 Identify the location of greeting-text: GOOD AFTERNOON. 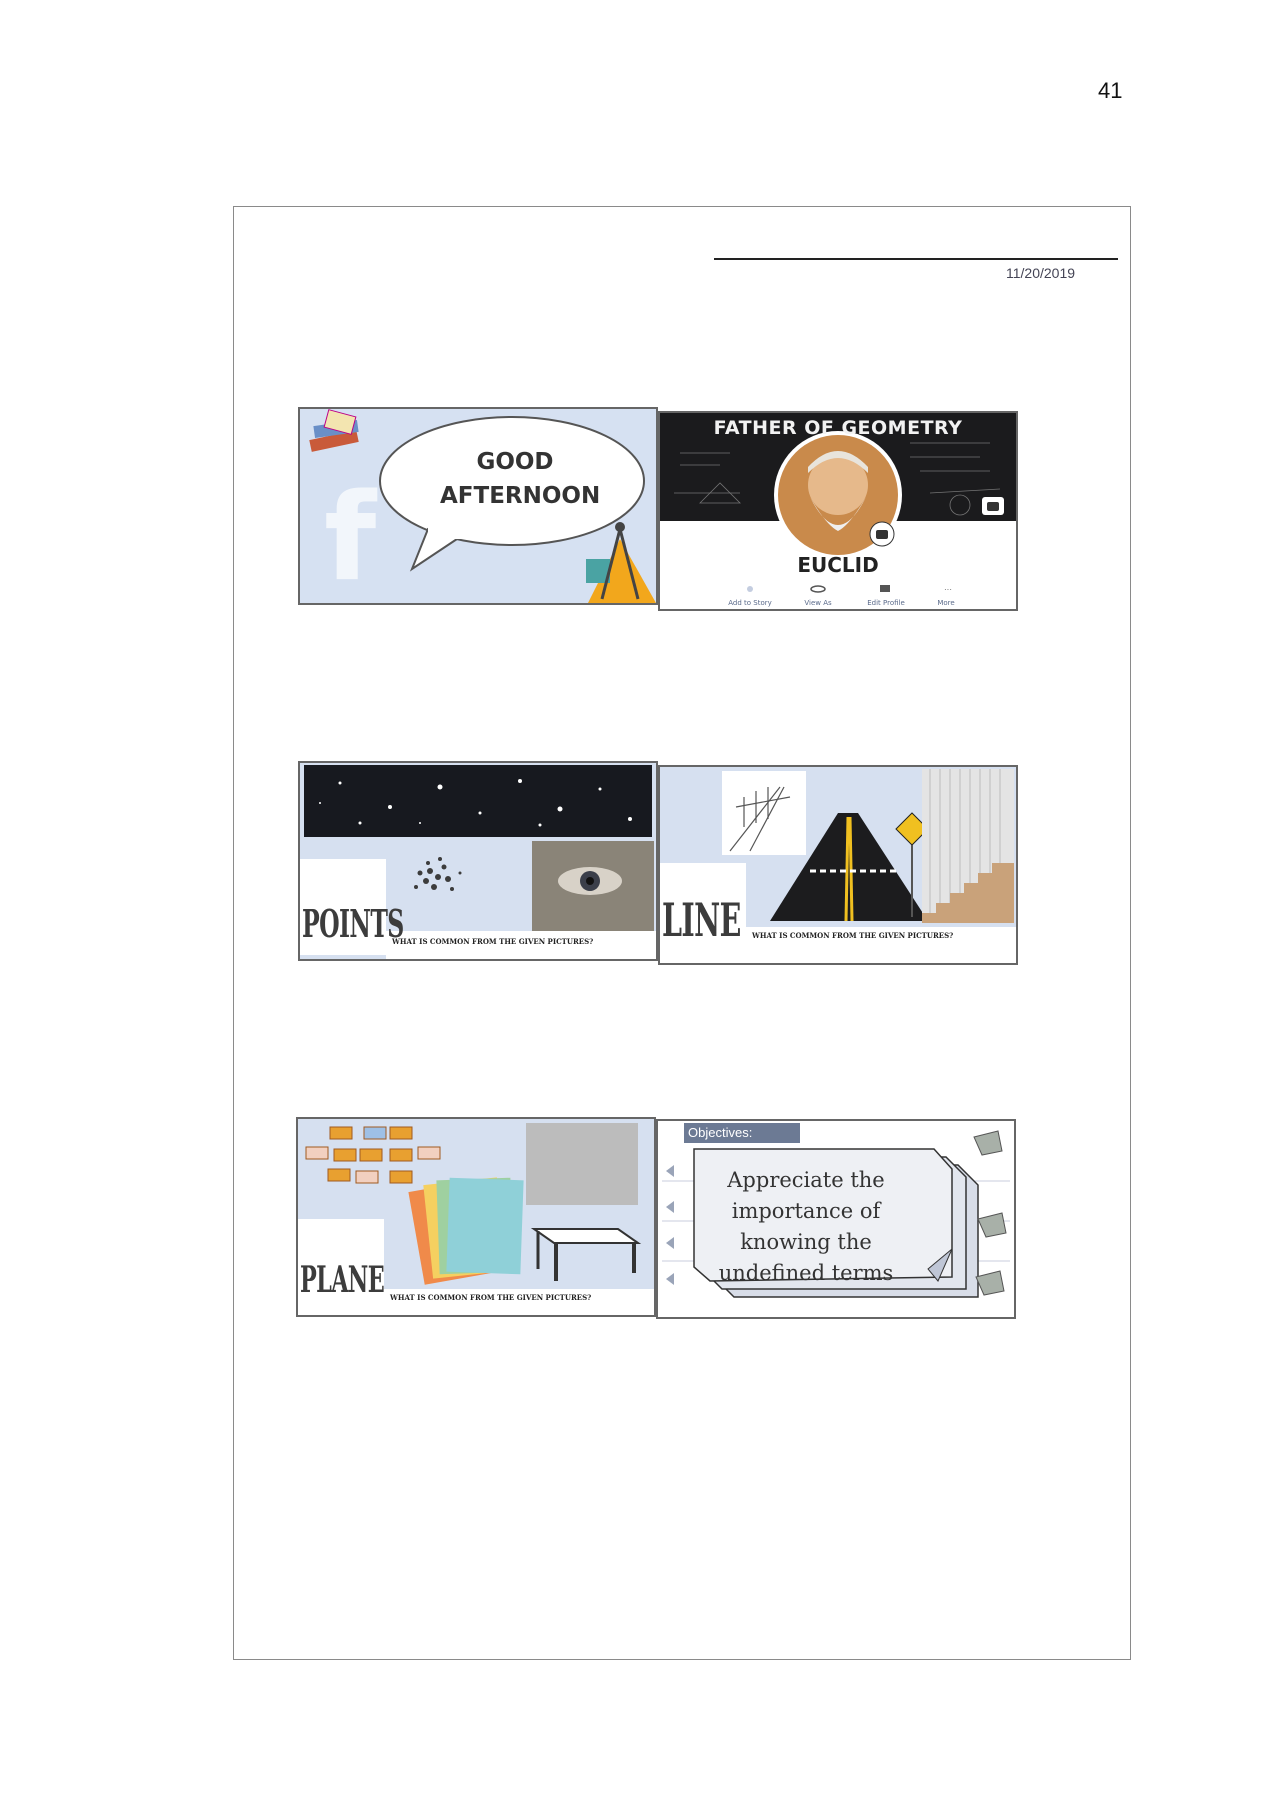
(520, 479).